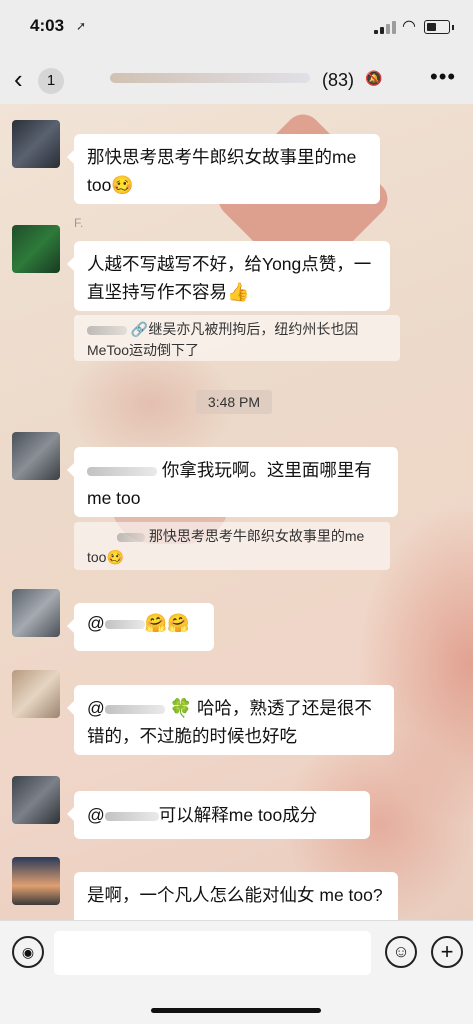 Image resolution: width=473 pixels, height=1024 pixels. Describe the element at coordinates (232, 546) in the screenshot. I see `quoted-message: 那快思考思考牛郎织女故事里的me too🥴` at that location.